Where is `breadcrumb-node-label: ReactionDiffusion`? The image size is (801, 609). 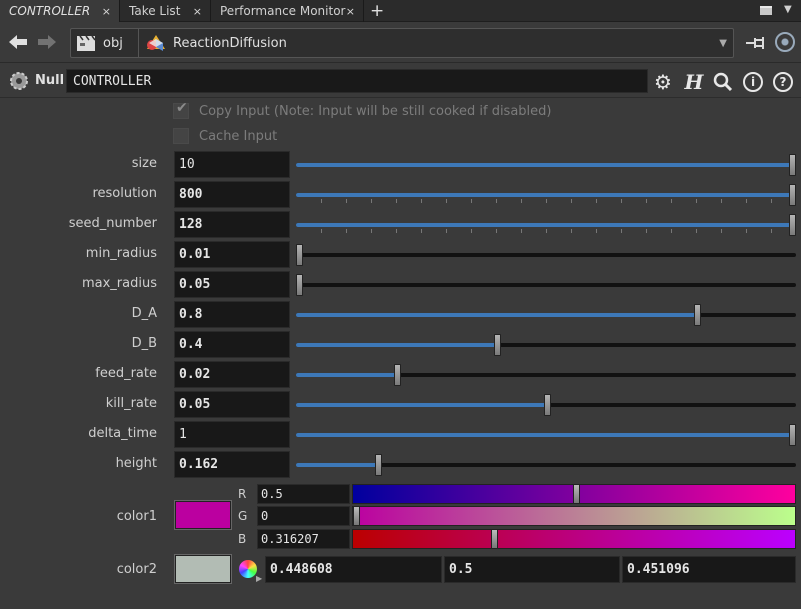
breadcrumb-node-label: ReactionDiffusion is located at coordinates (230, 43).